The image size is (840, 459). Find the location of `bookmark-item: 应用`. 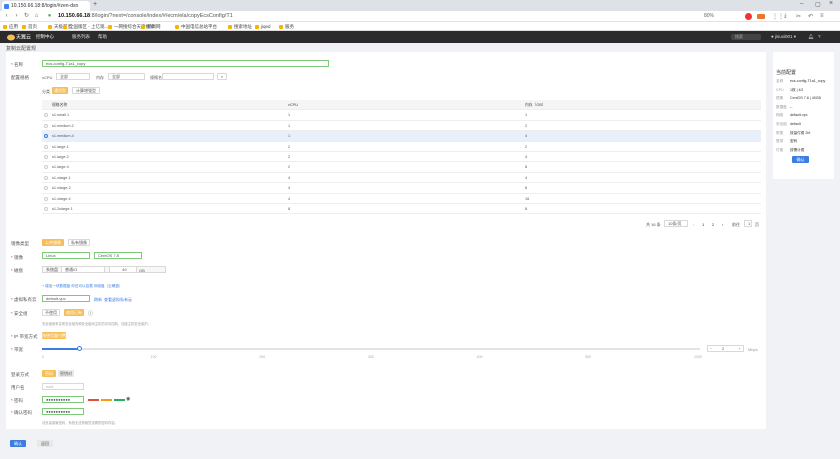

bookmark-item: 应用 is located at coordinates (10, 26).